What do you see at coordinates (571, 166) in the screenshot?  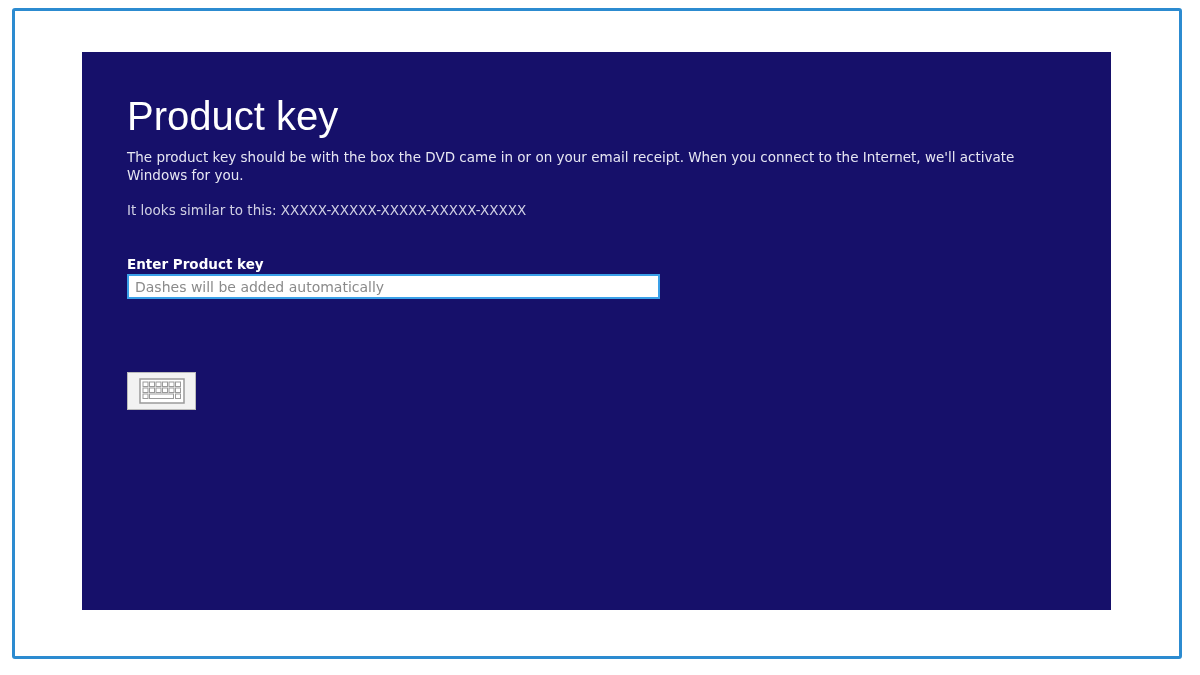 I see `description-text: The product key should be with the box the DVD came in or on your email receipt. When you connect to the Internet, we'll activate Windows for you.` at bounding box center [571, 166].